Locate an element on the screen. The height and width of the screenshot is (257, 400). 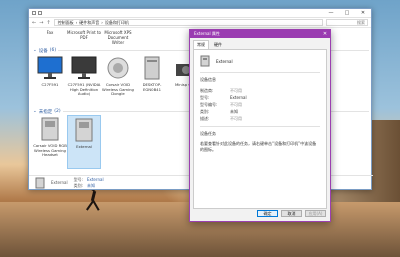
speaker-monitor-icon is located at coordinates (84, 68).